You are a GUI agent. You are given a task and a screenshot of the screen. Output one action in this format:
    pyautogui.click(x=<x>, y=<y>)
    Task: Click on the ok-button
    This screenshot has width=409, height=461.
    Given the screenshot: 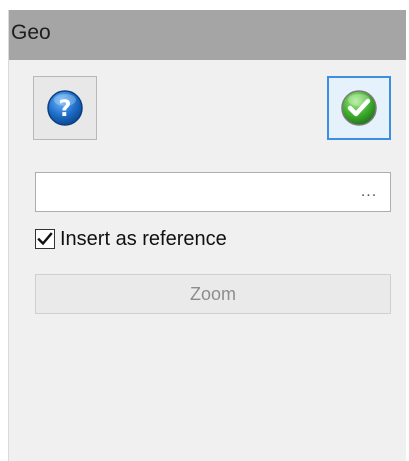 What is the action you would take?
    pyautogui.click(x=359, y=108)
    